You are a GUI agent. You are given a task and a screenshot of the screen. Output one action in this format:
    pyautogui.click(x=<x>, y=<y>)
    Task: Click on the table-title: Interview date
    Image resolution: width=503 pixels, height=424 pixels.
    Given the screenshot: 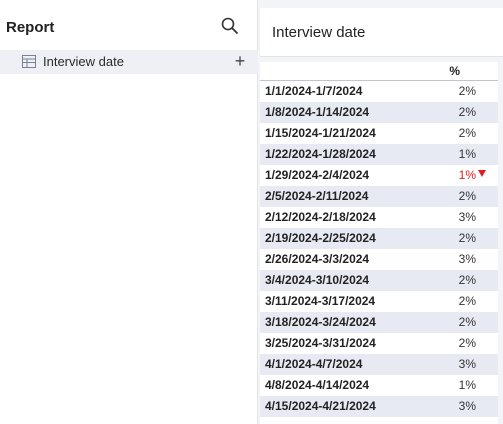 What is the action you would take?
    pyautogui.click(x=319, y=32)
    